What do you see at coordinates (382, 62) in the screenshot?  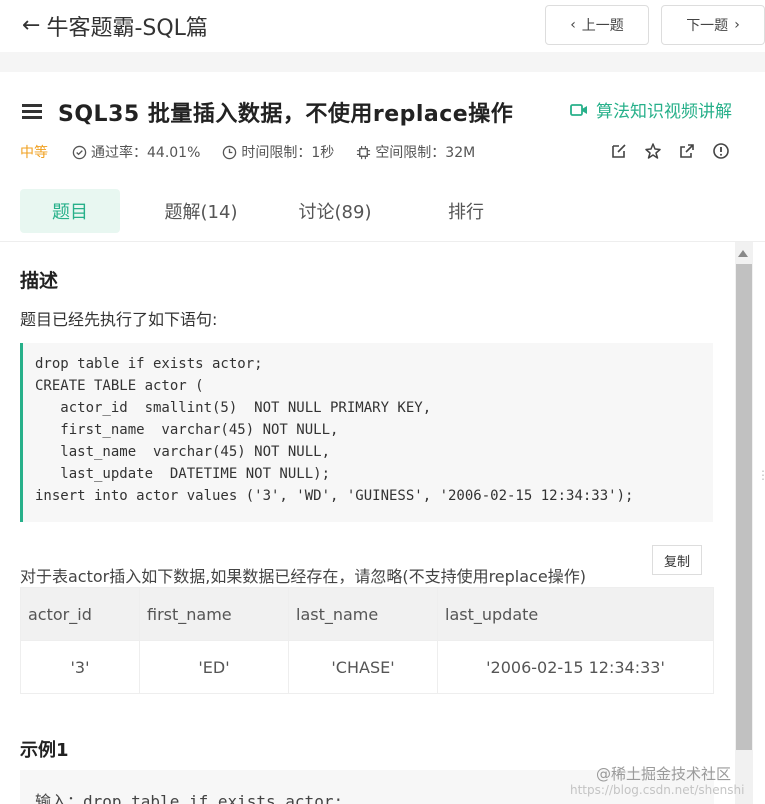 I see `section-gap` at bounding box center [382, 62].